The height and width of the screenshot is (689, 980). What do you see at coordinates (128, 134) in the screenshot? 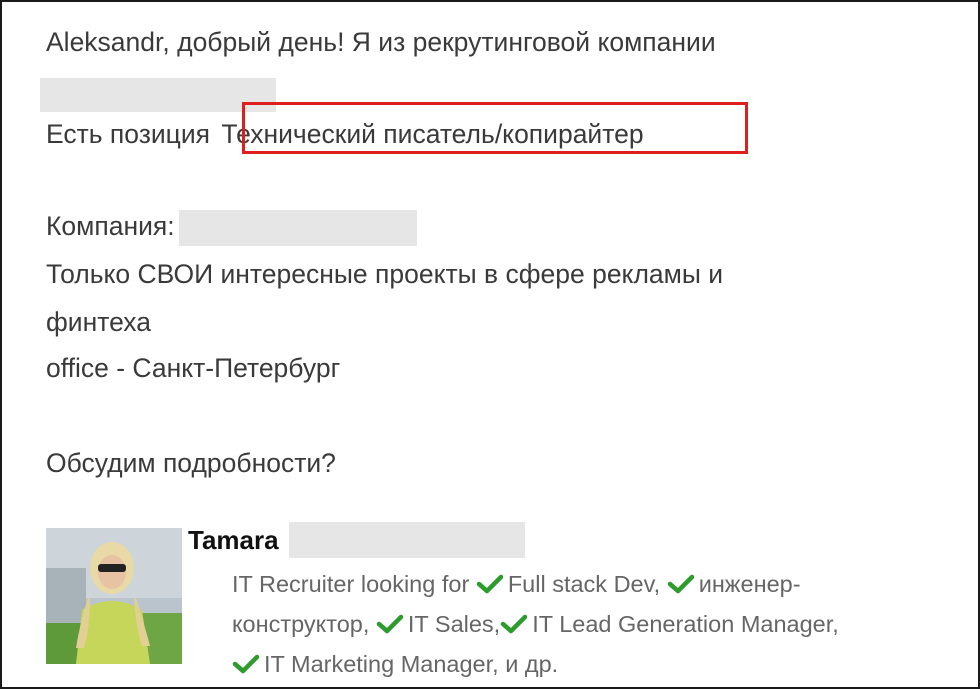
I see `position-prefix: Есть позиция` at bounding box center [128, 134].